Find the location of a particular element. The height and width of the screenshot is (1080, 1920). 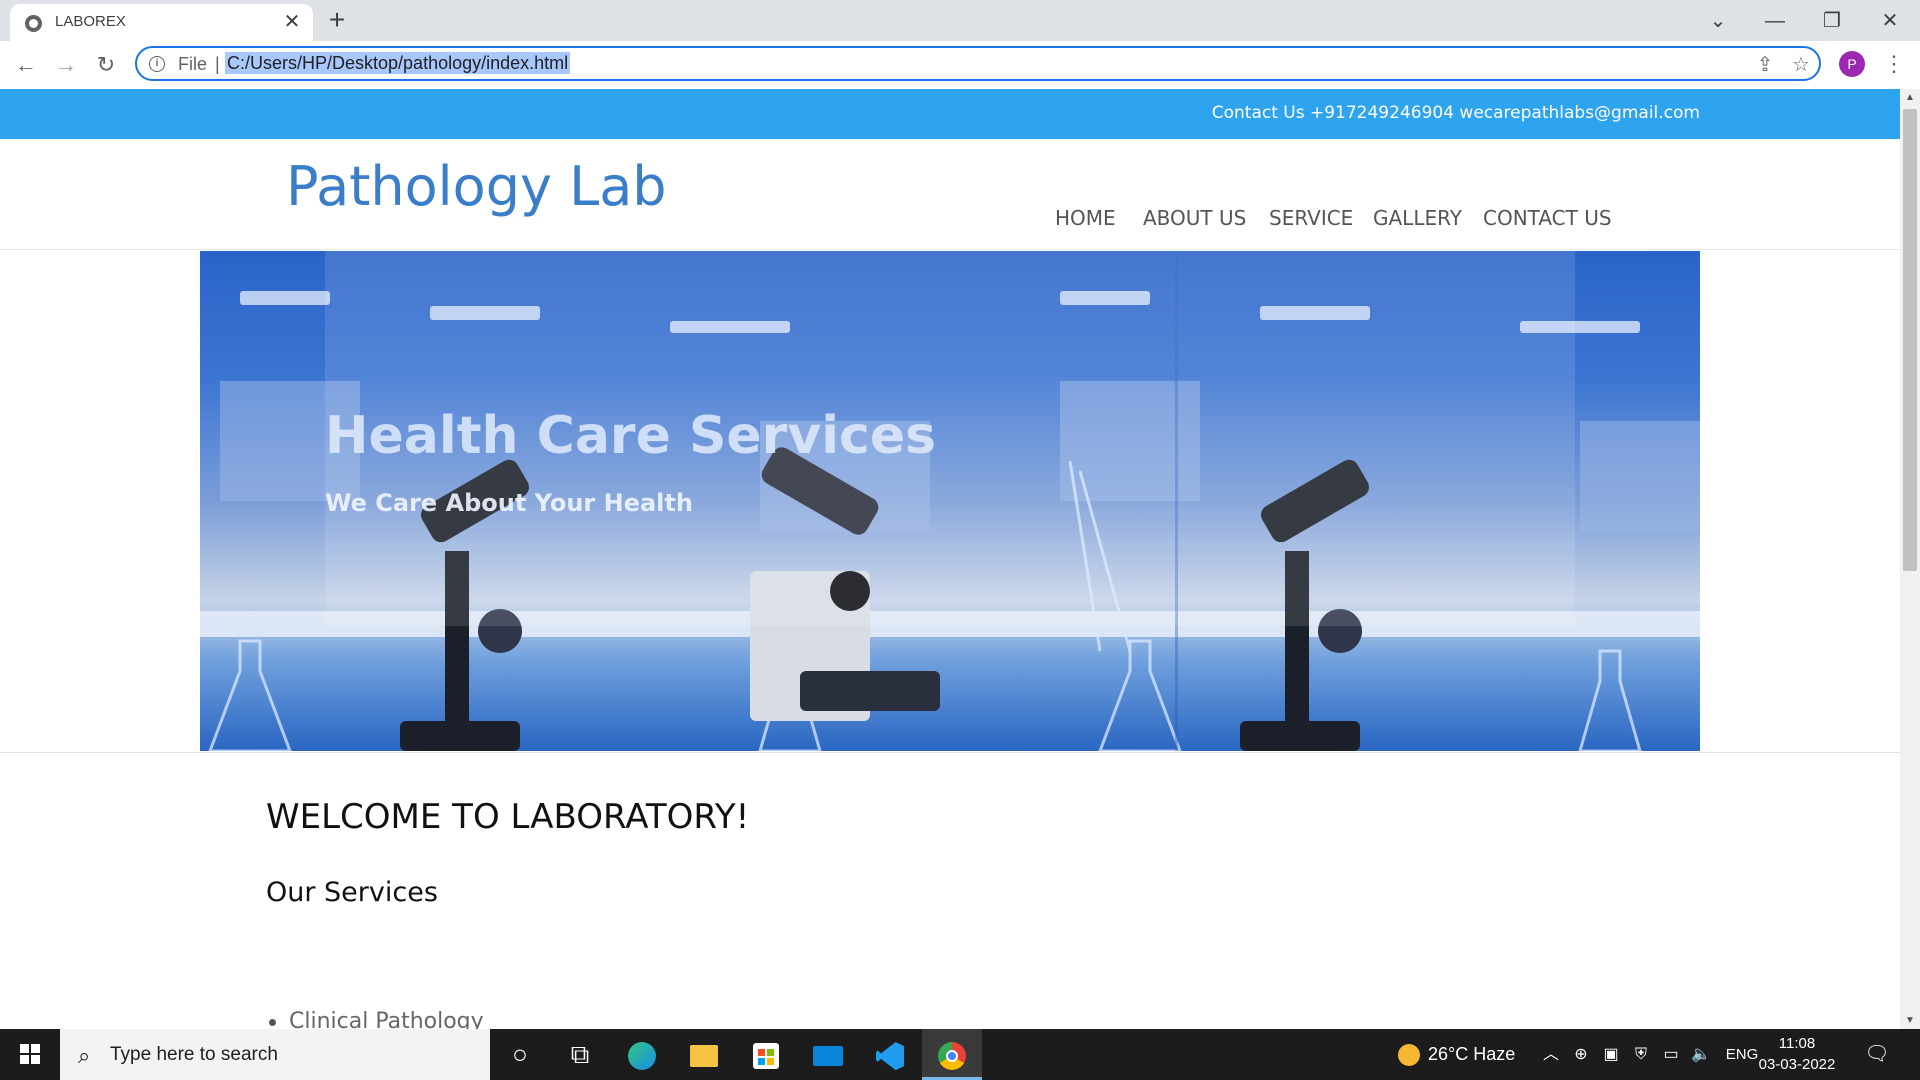

back-button: ← is located at coordinates (26, 65).